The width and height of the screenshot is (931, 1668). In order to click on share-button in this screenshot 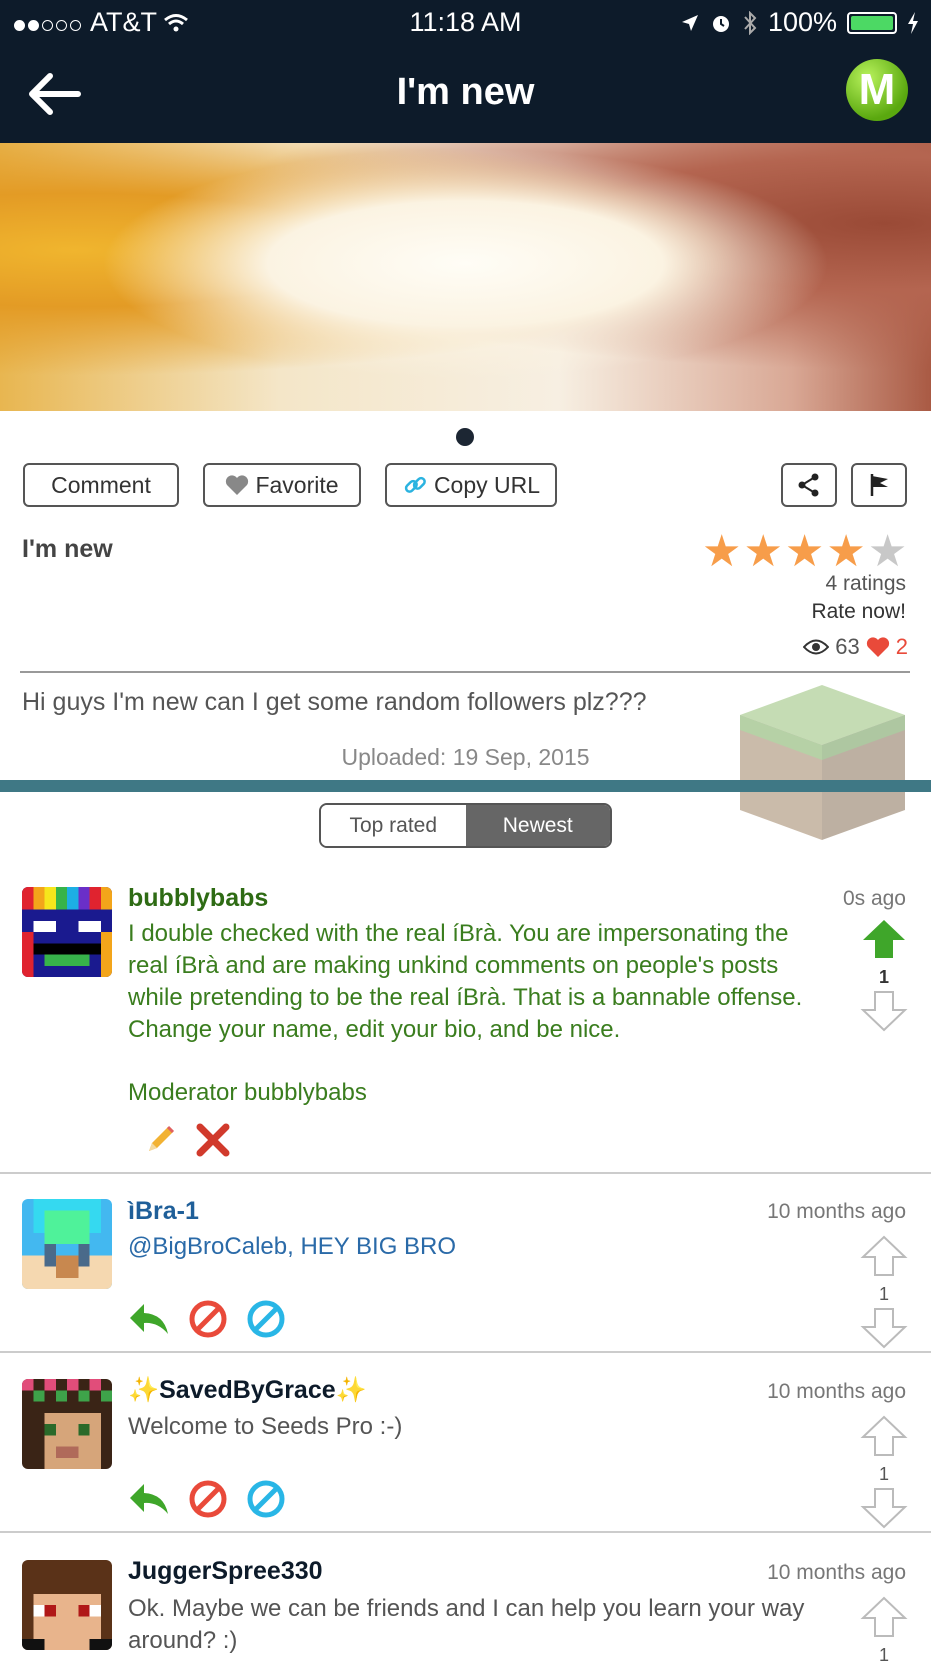, I will do `click(809, 485)`.